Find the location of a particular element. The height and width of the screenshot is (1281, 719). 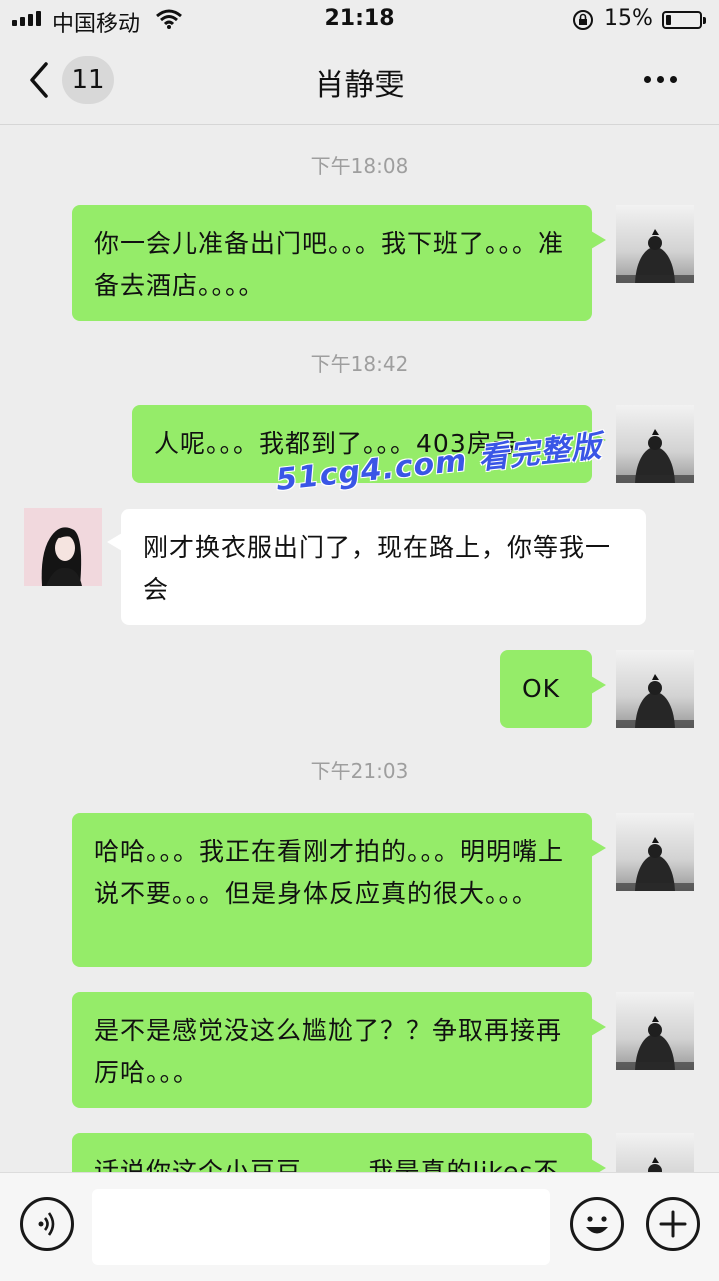

input-bar is located at coordinates (359, 1226).